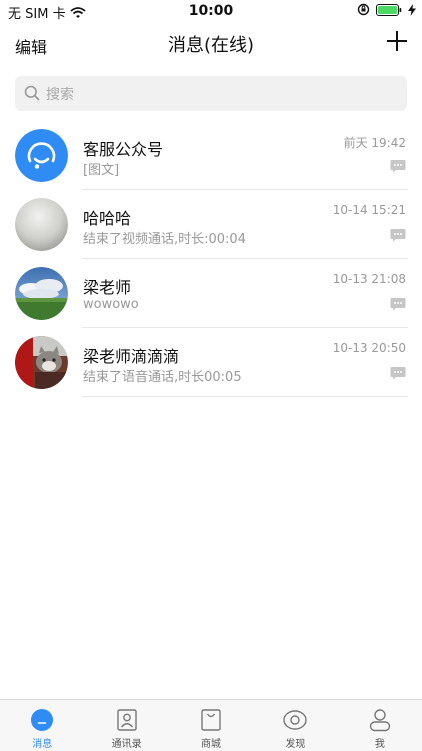  Describe the element at coordinates (295, 744) in the screenshot. I see `tab-label: 发现` at that location.